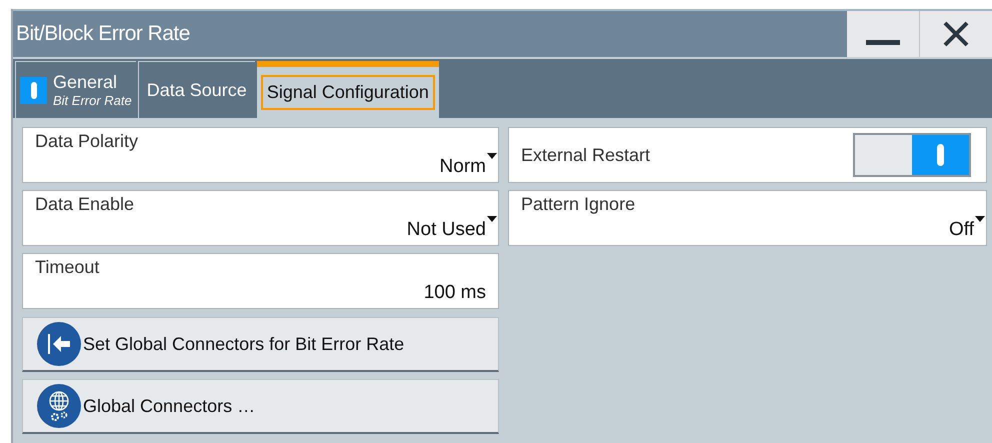 This screenshot has width=992, height=443. I want to click on field-label: Data Enable, so click(84, 204).